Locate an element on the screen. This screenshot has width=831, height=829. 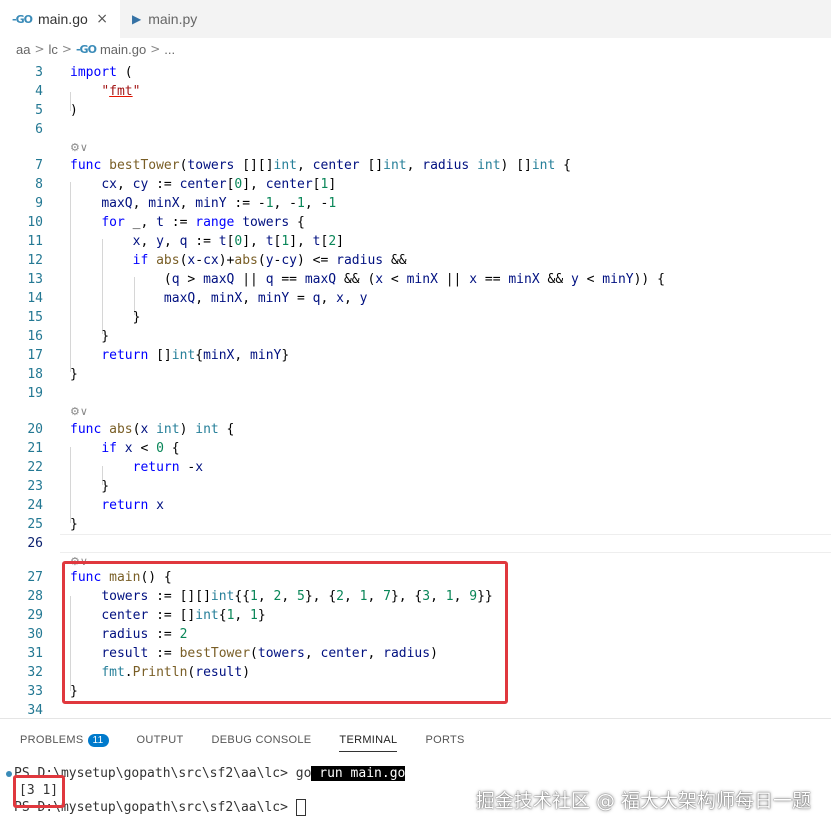
tab-label: OUTPUT is located at coordinates (160, 740).